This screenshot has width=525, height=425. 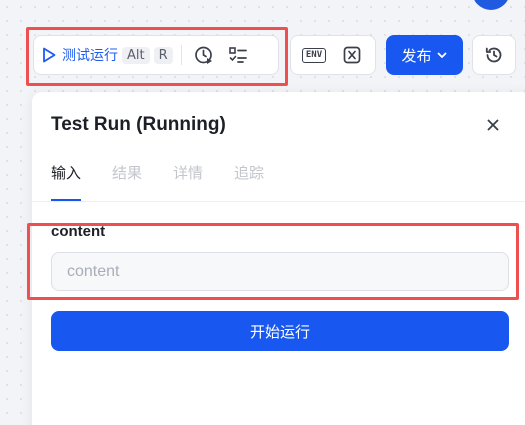 What do you see at coordinates (66, 181) in the screenshot?
I see `tab-input: 输入` at bounding box center [66, 181].